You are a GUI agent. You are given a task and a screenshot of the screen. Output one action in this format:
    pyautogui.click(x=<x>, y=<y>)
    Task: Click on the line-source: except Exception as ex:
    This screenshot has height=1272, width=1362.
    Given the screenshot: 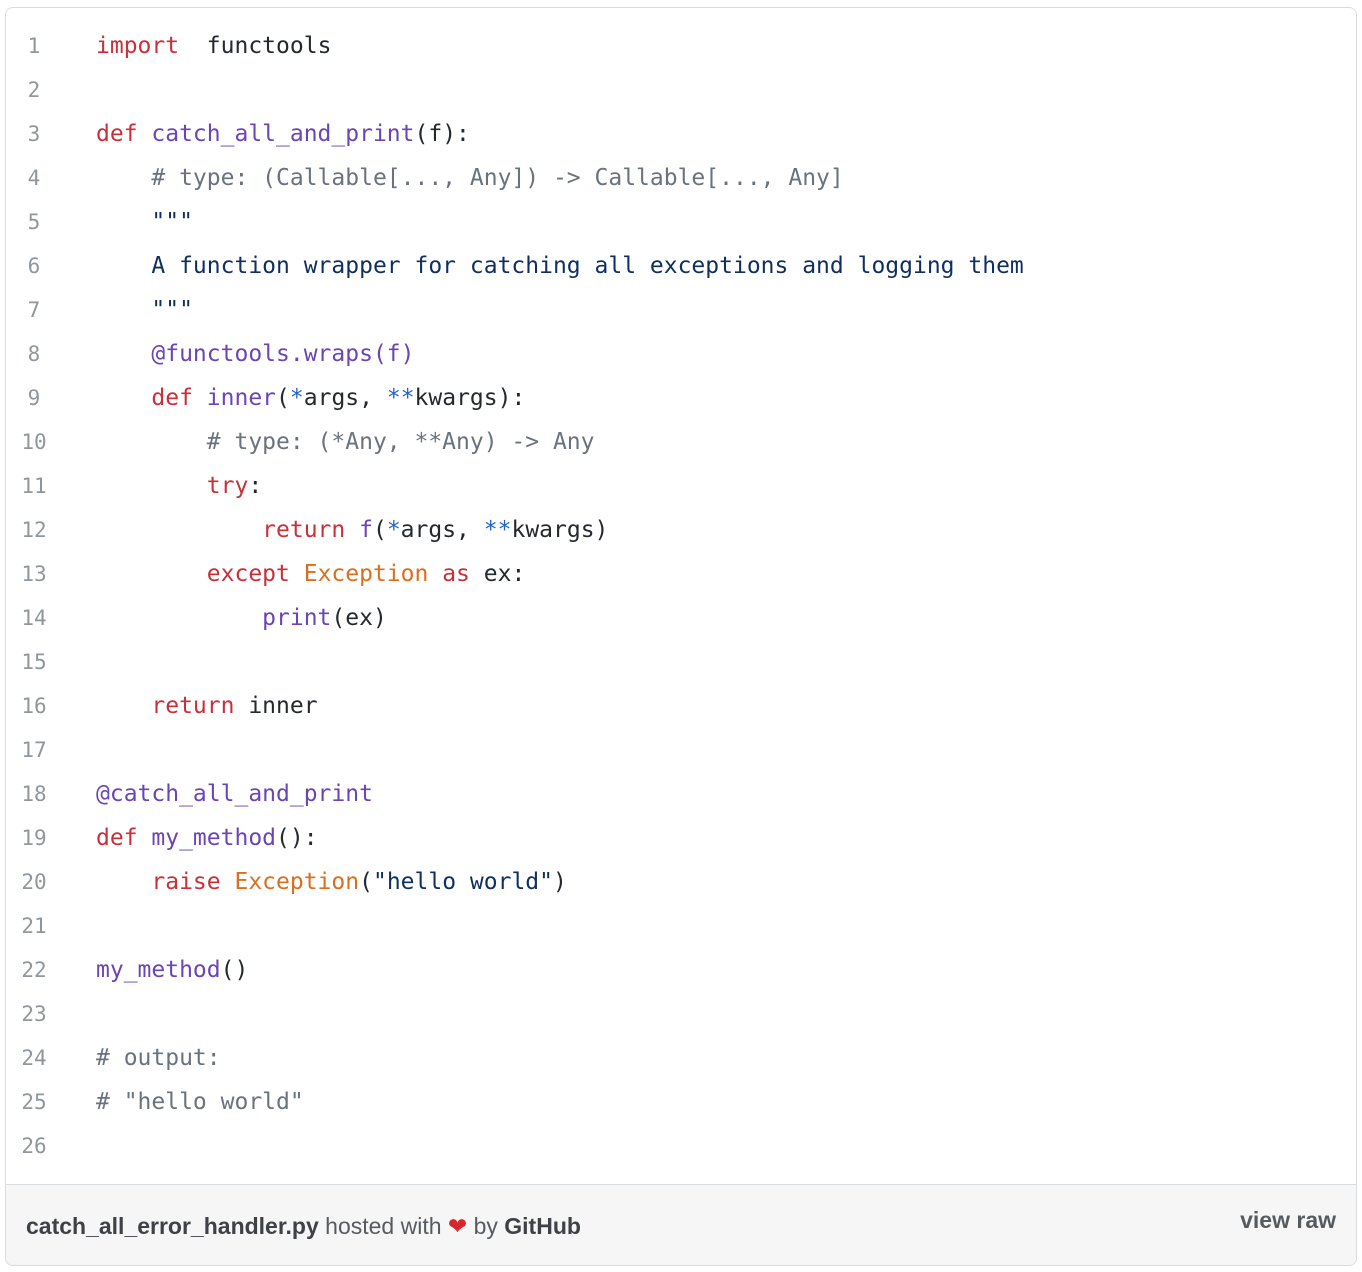 What is the action you would take?
    pyautogui.click(x=311, y=574)
    